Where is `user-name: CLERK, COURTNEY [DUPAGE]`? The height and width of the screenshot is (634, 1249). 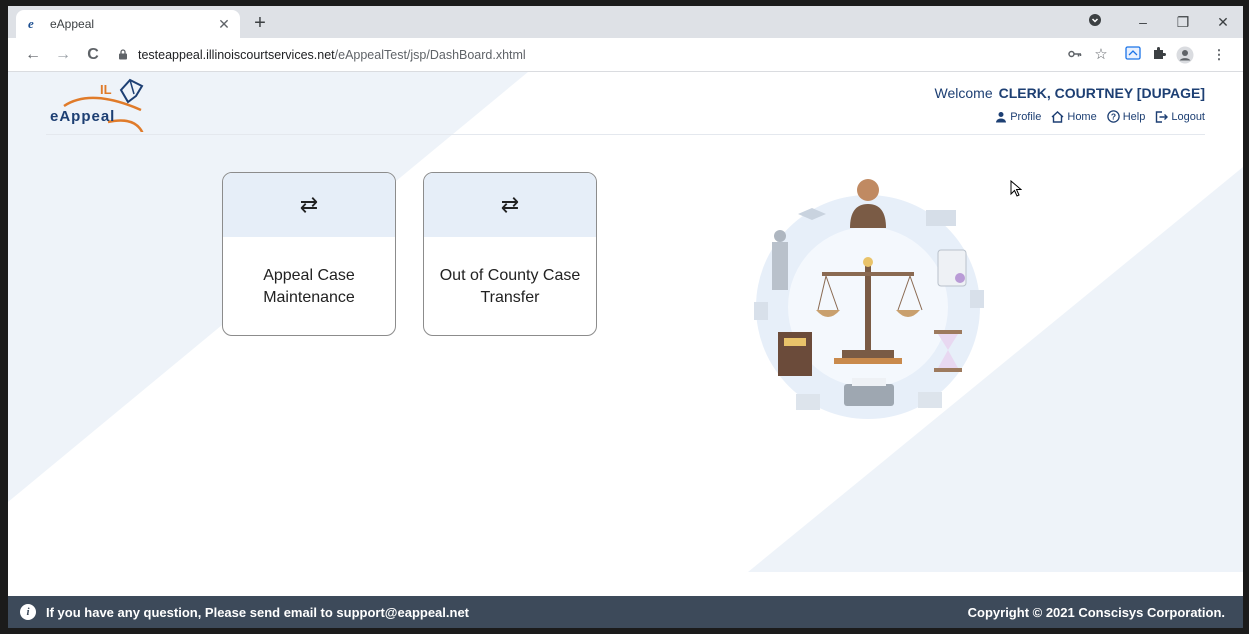 user-name: CLERK, COURTNEY [DUPAGE] is located at coordinates (1101, 93).